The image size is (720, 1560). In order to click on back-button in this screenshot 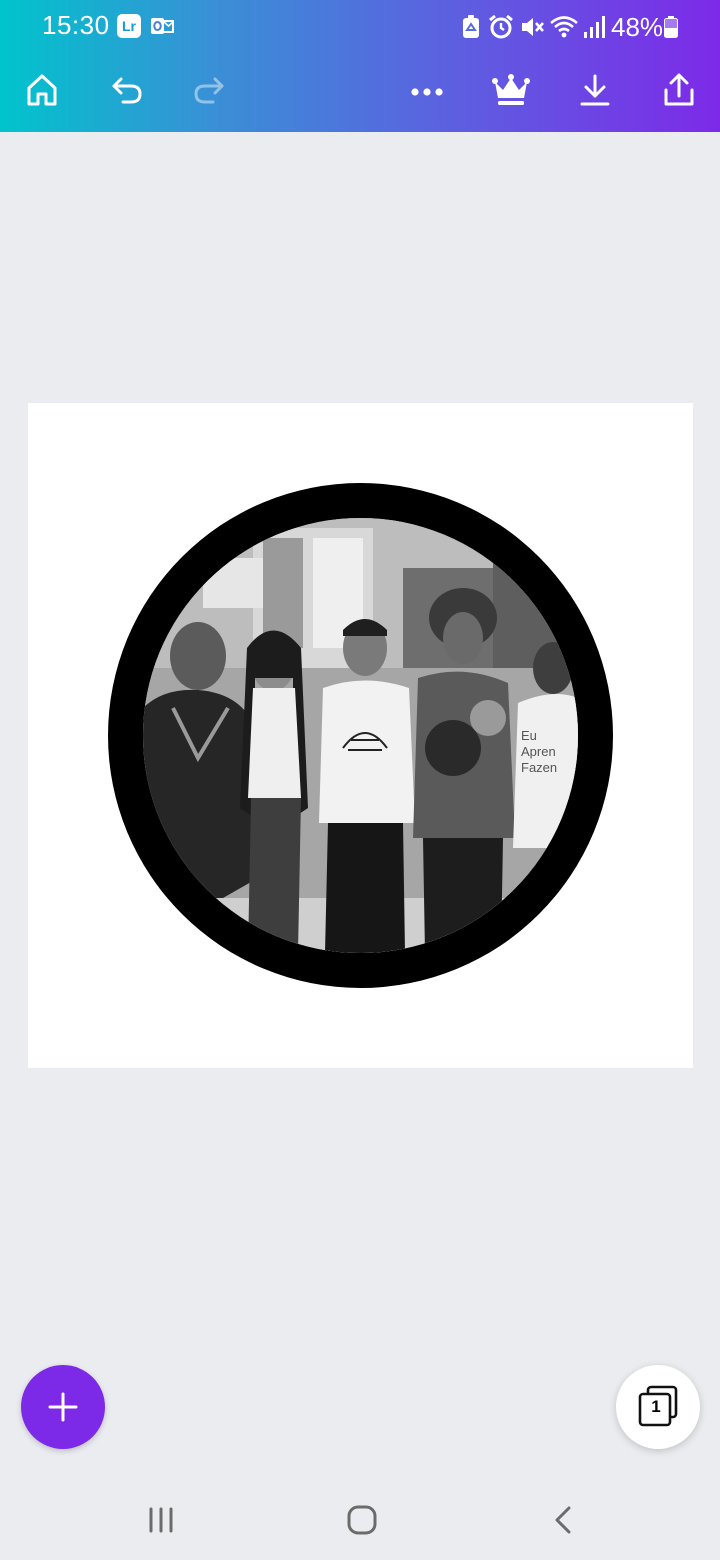, I will do `click(564, 1520)`.